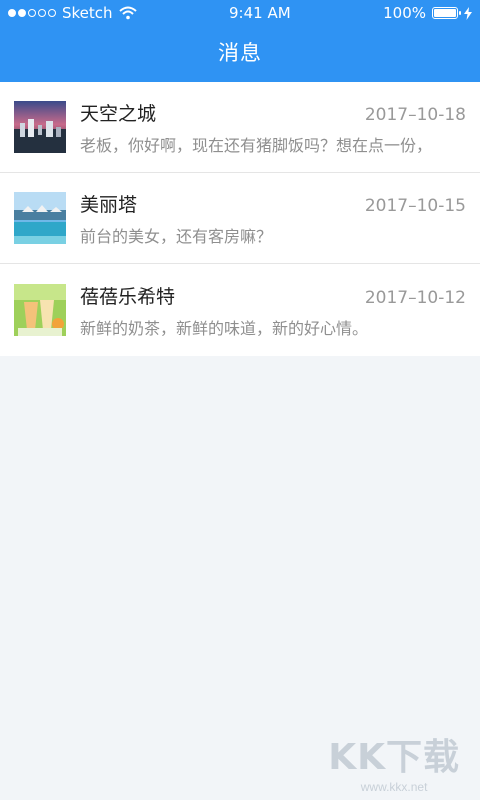  Describe the element at coordinates (256, 145) in the screenshot. I see `message-preview: 老板，你好啊，现在还有猪脚饭吗？想在点一份，` at that location.